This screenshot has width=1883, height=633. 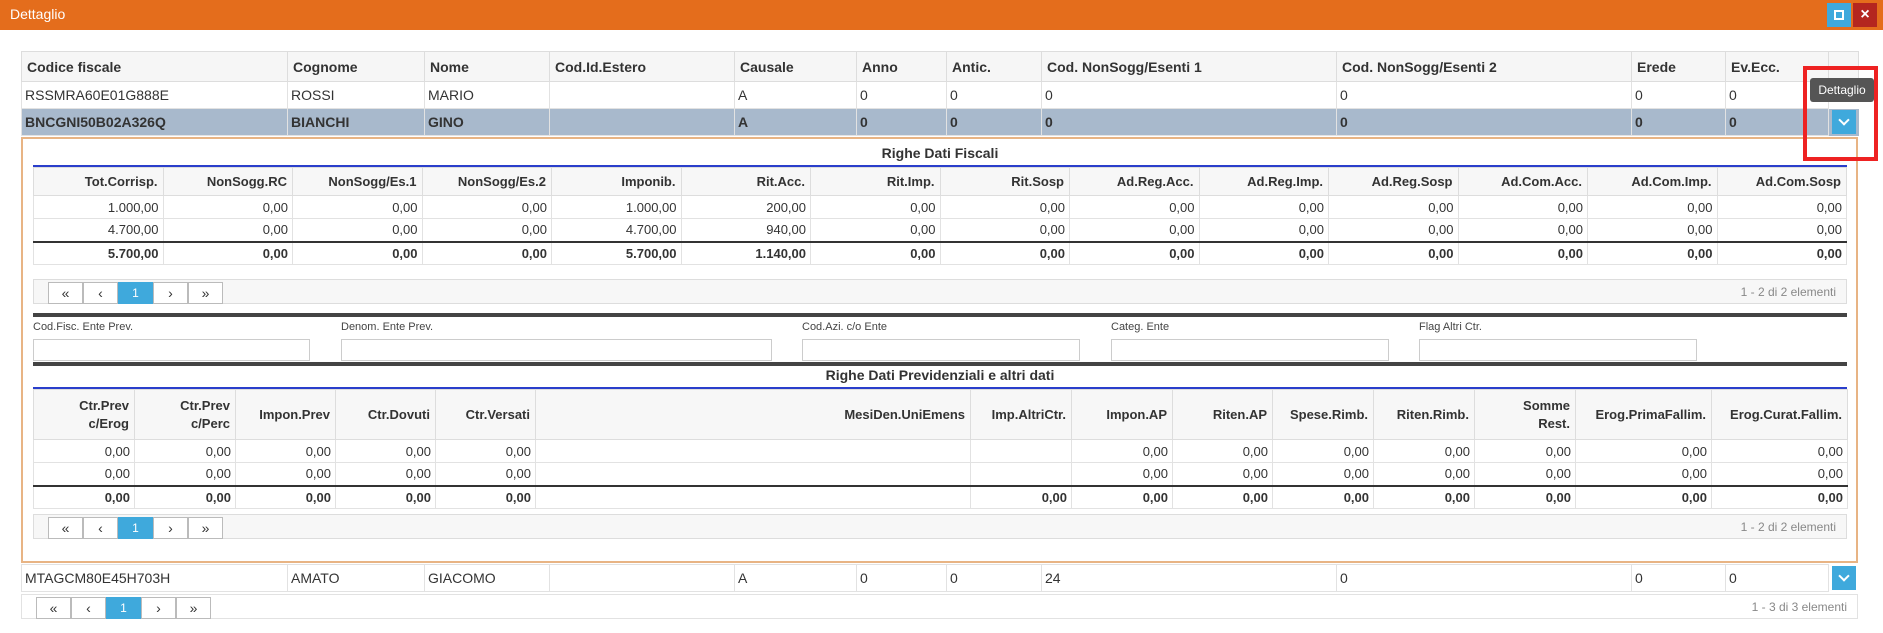 What do you see at coordinates (642, 578) in the screenshot?
I see `cell` at bounding box center [642, 578].